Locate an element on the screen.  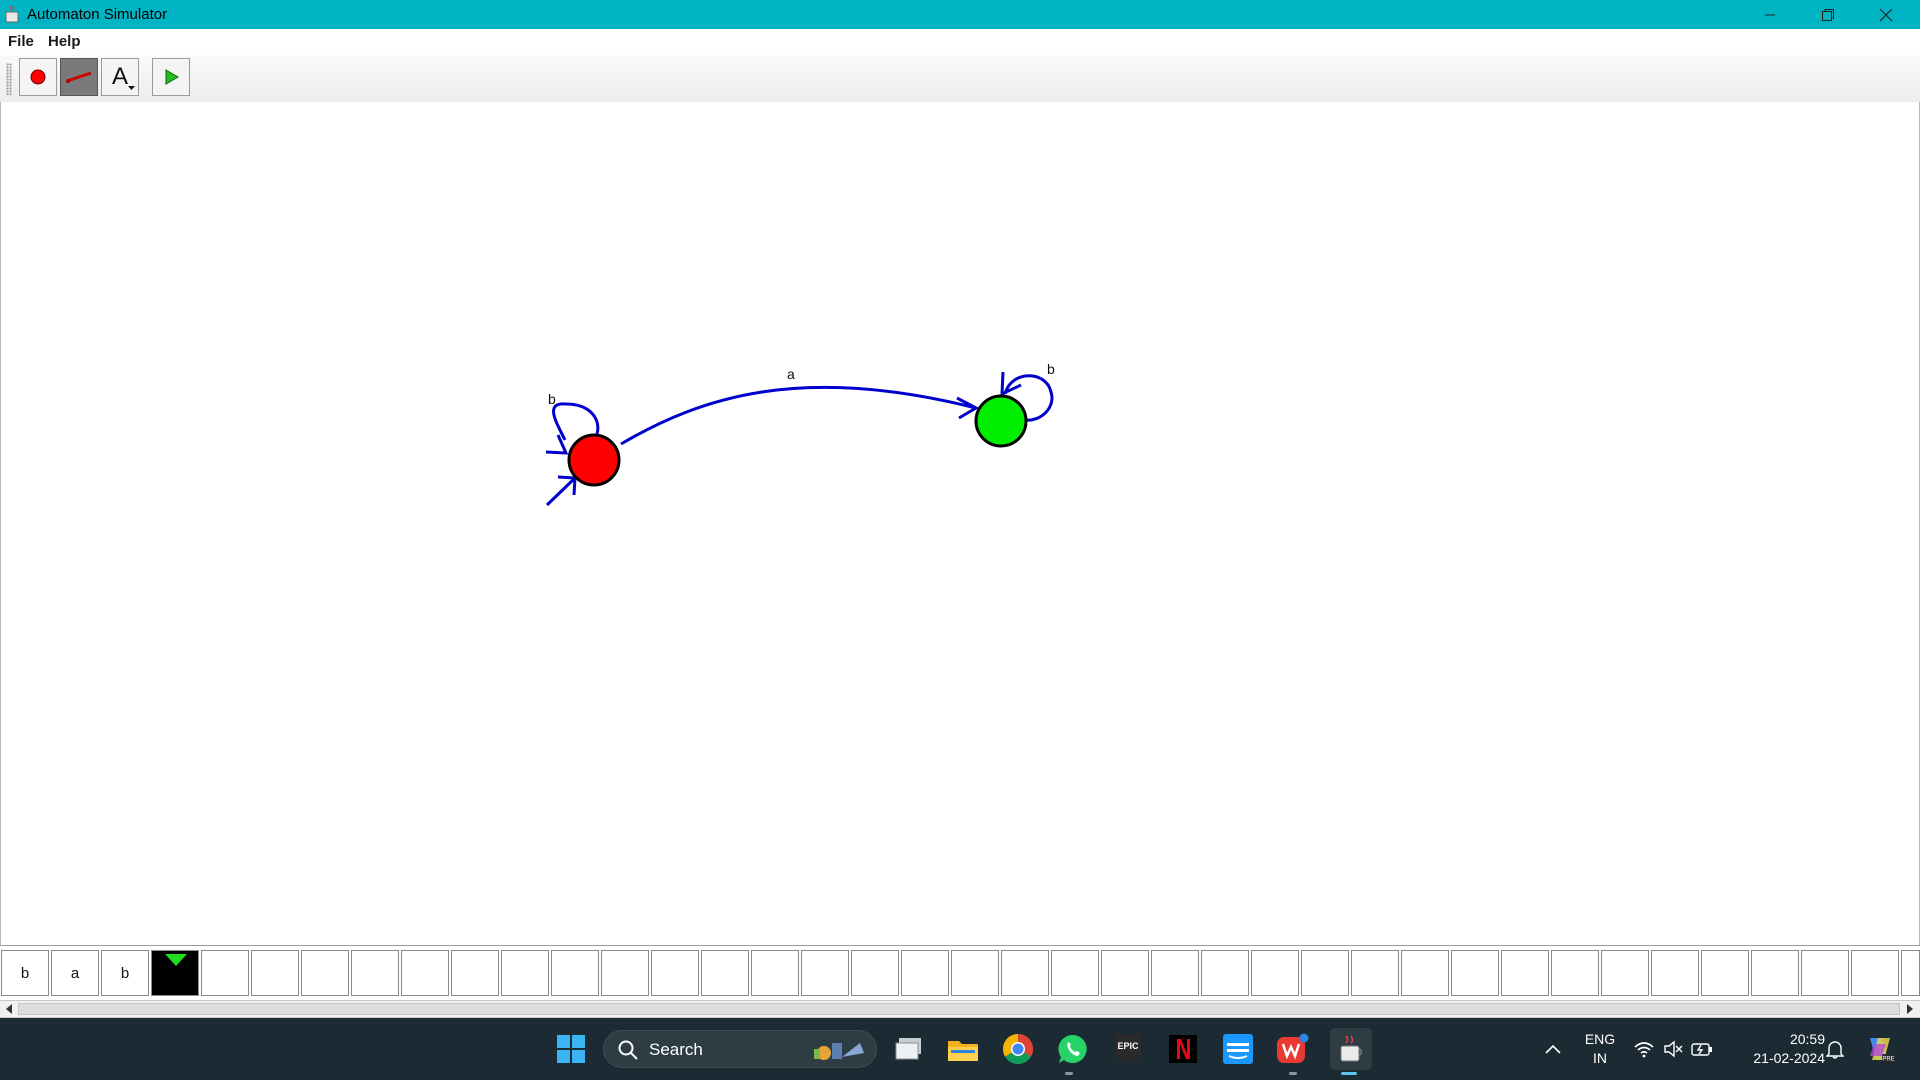
wps-office-button is located at coordinates (1293, 1049).